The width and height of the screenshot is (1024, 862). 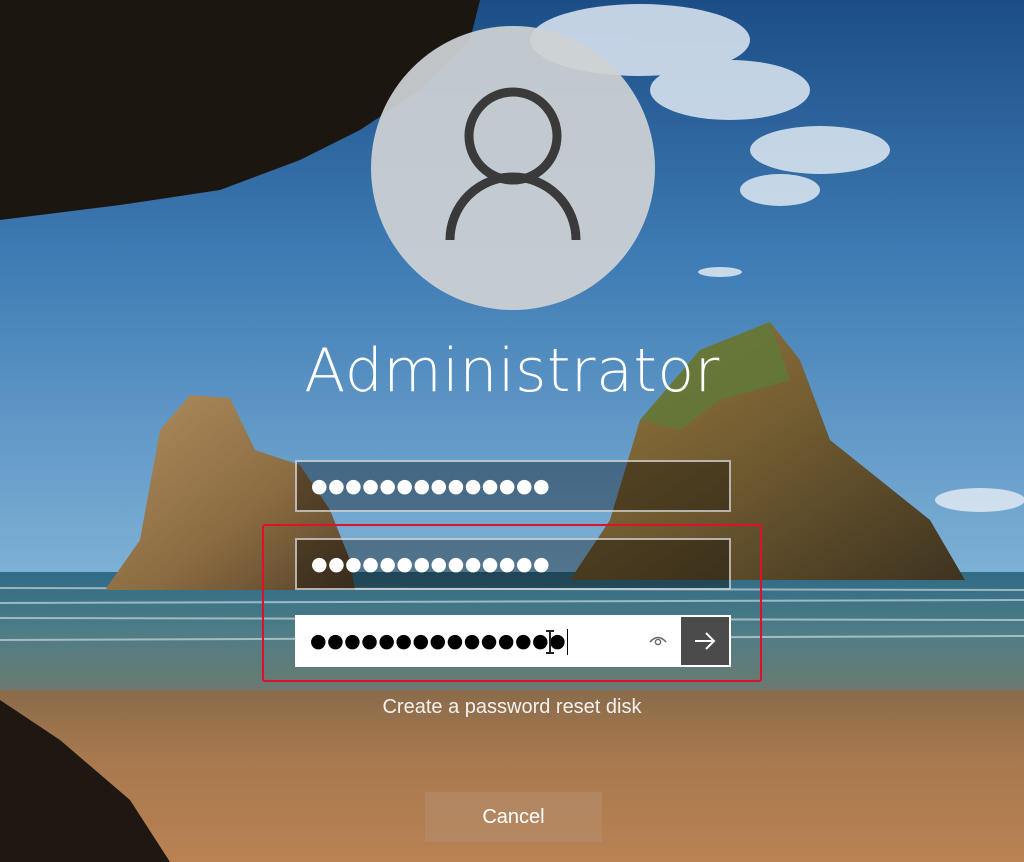 What do you see at coordinates (513, 817) in the screenshot?
I see `cancel-button: Cancel` at bounding box center [513, 817].